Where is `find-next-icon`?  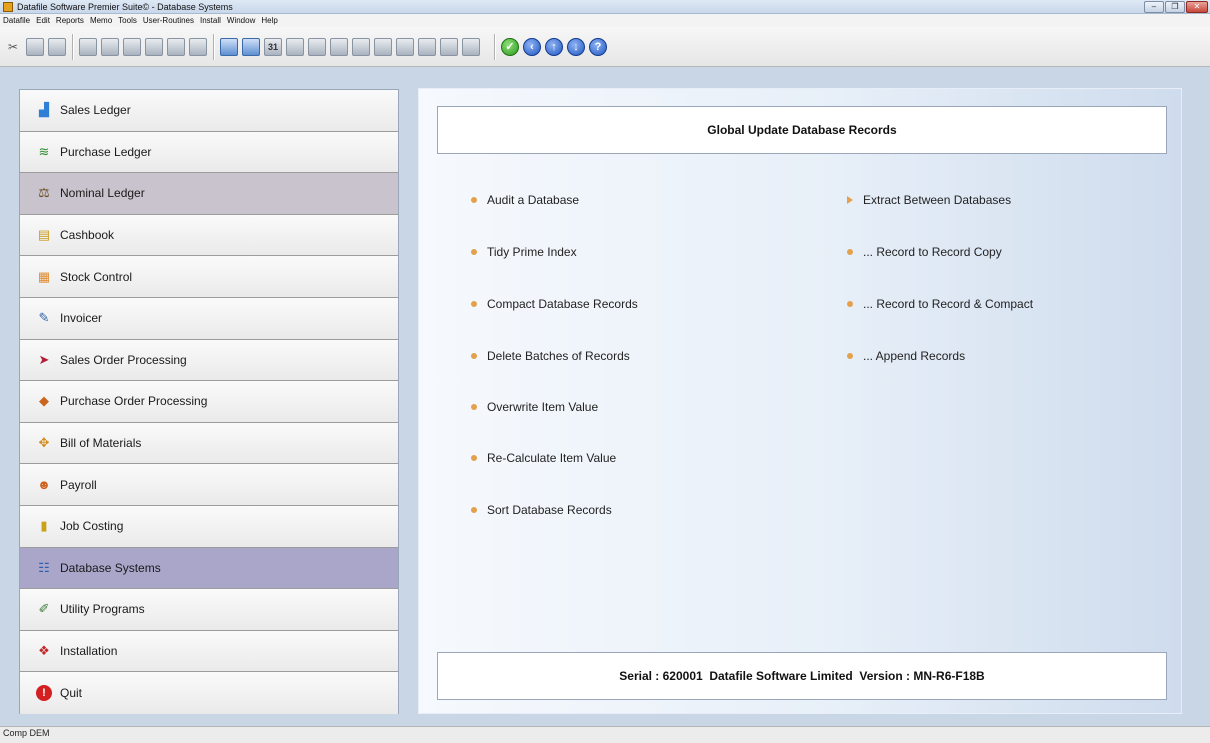 find-next-icon is located at coordinates (110, 46).